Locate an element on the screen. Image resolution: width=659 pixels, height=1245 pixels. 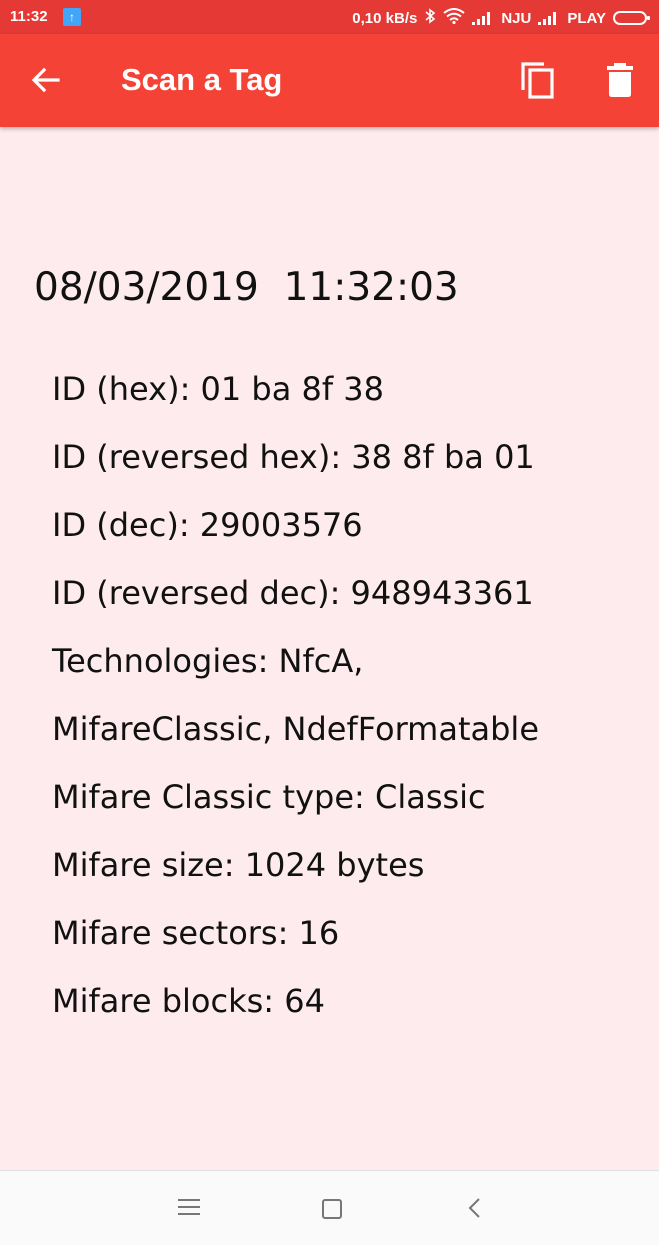
delete-button is located at coordinates (620, 80).